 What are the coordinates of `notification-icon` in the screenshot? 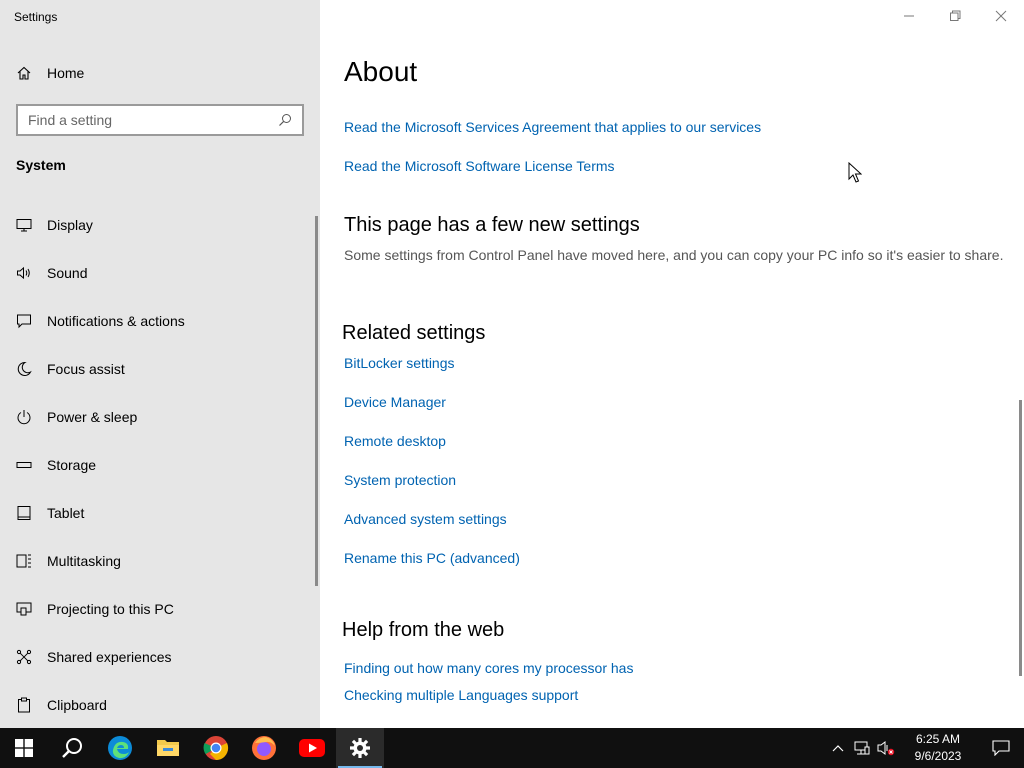 It's located at (1001, 748).